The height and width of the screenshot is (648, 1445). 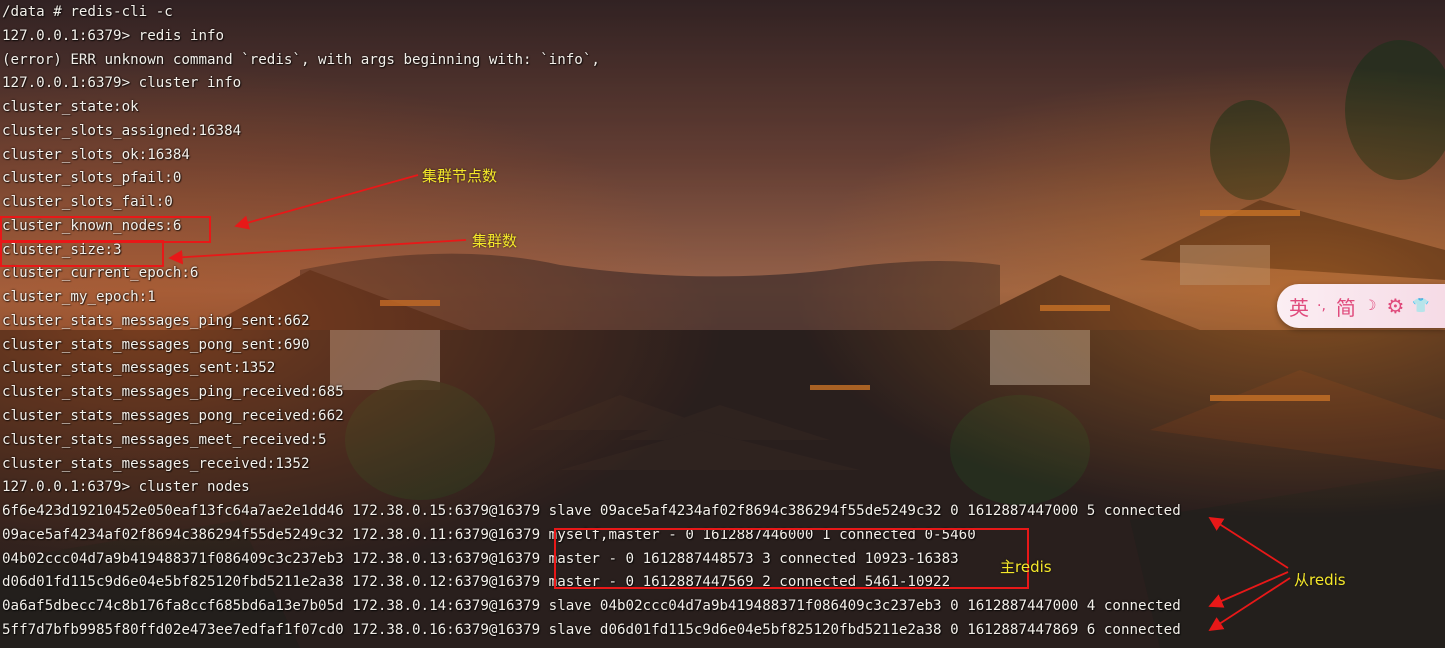 What do you see at coordinates (92, 178) in the screenshot?
I see `terminal-line: cluster_slots_pfail:0` at bounding box center [92, 178].